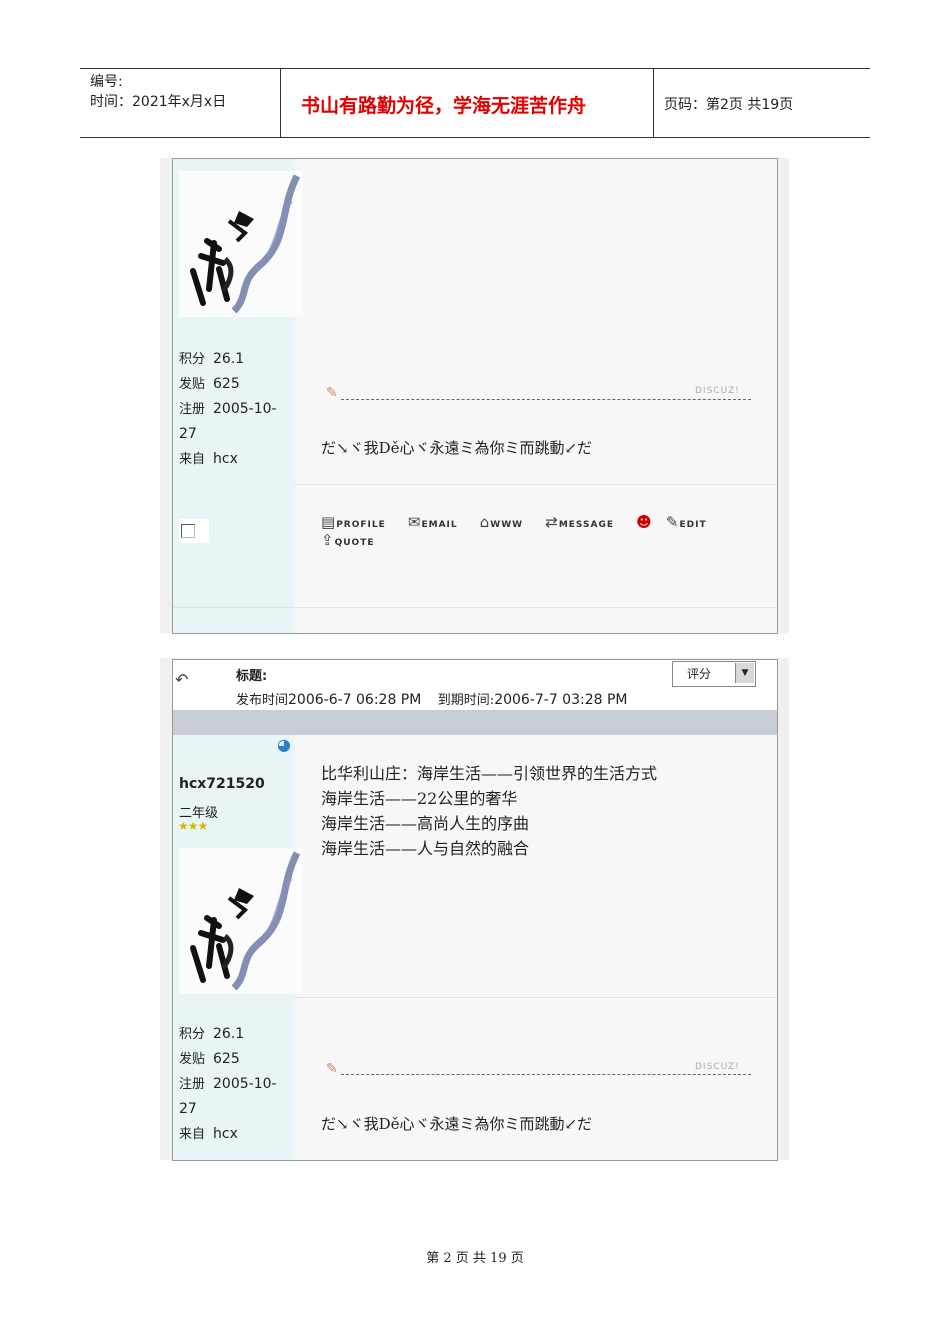 The image size is (950, 1344). What do you see at coordinates (444, 106) in the screenshot?
I see `motto: 书山有路勤为径，学海无涯苦作舟` at bounding box center [444, 106].